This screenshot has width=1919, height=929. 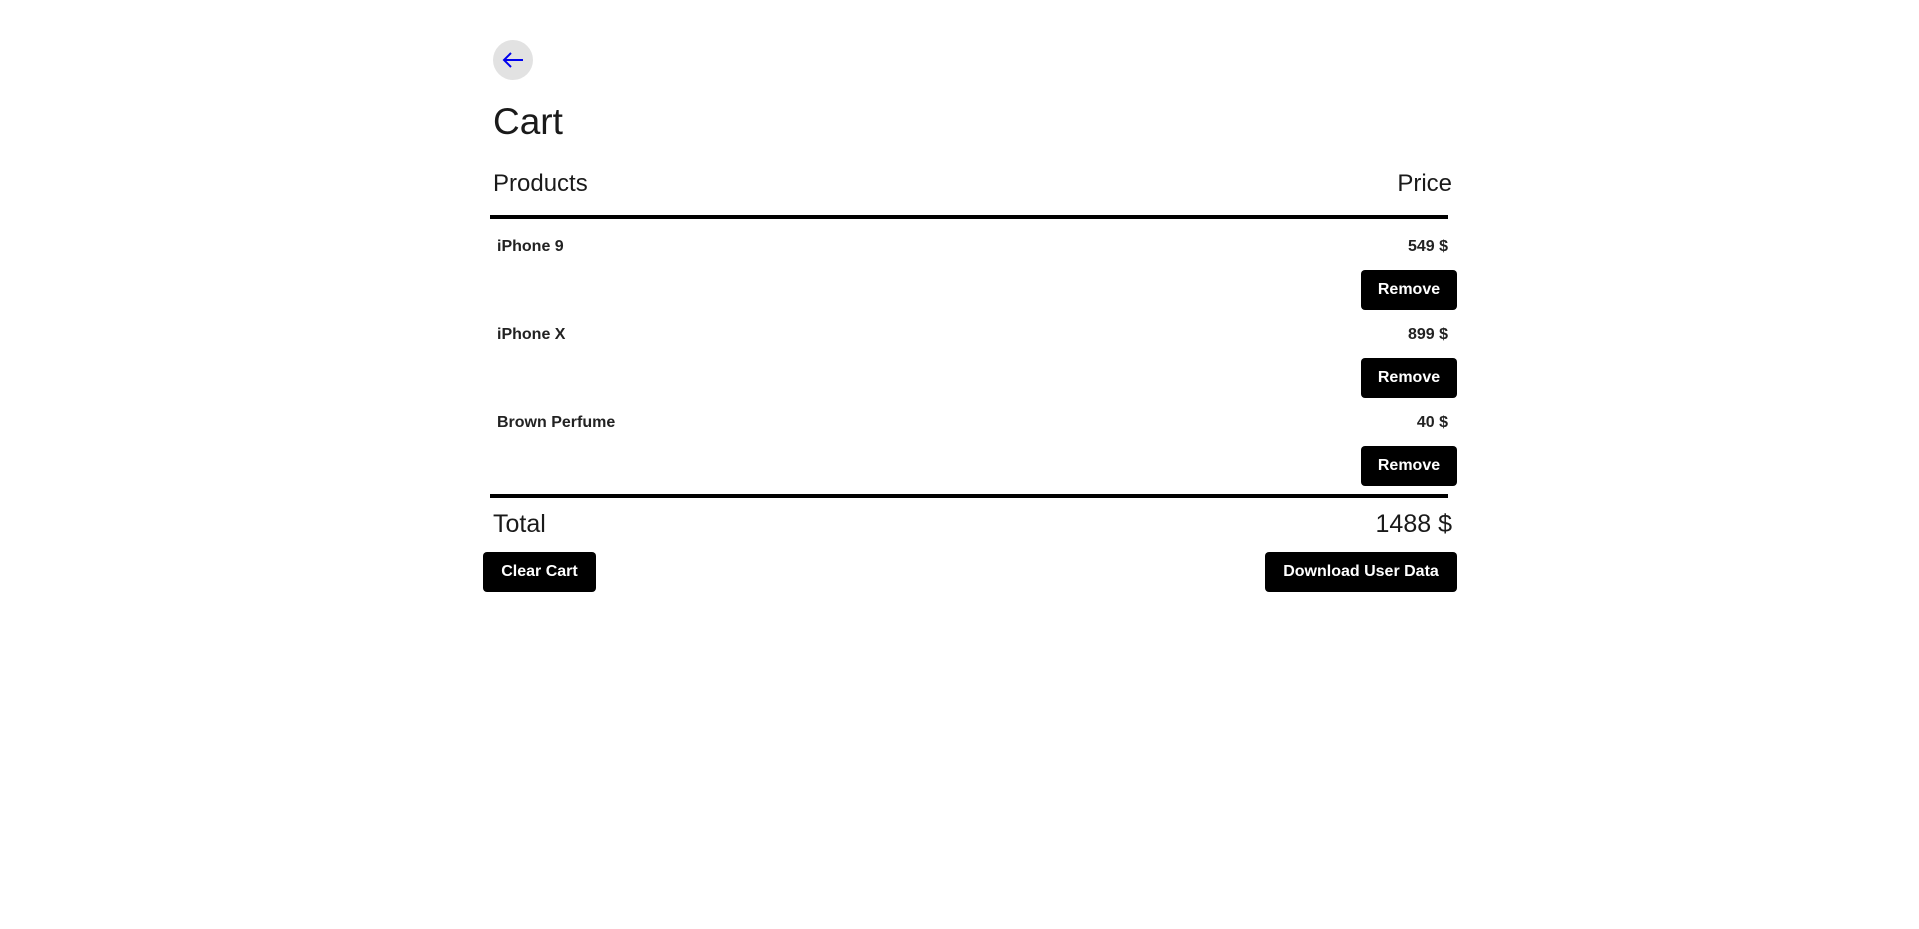 I want to click on products-column-header: Products, so click(x=540, y=183).